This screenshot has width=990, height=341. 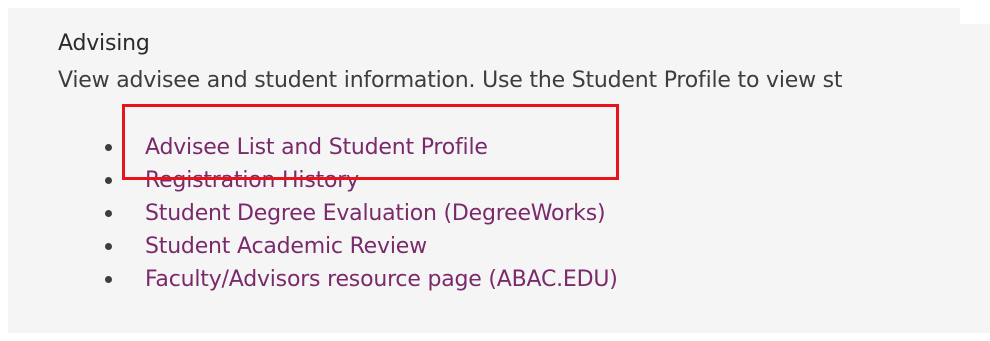 I want to click on panel-corner, so click(x=975, y=16).